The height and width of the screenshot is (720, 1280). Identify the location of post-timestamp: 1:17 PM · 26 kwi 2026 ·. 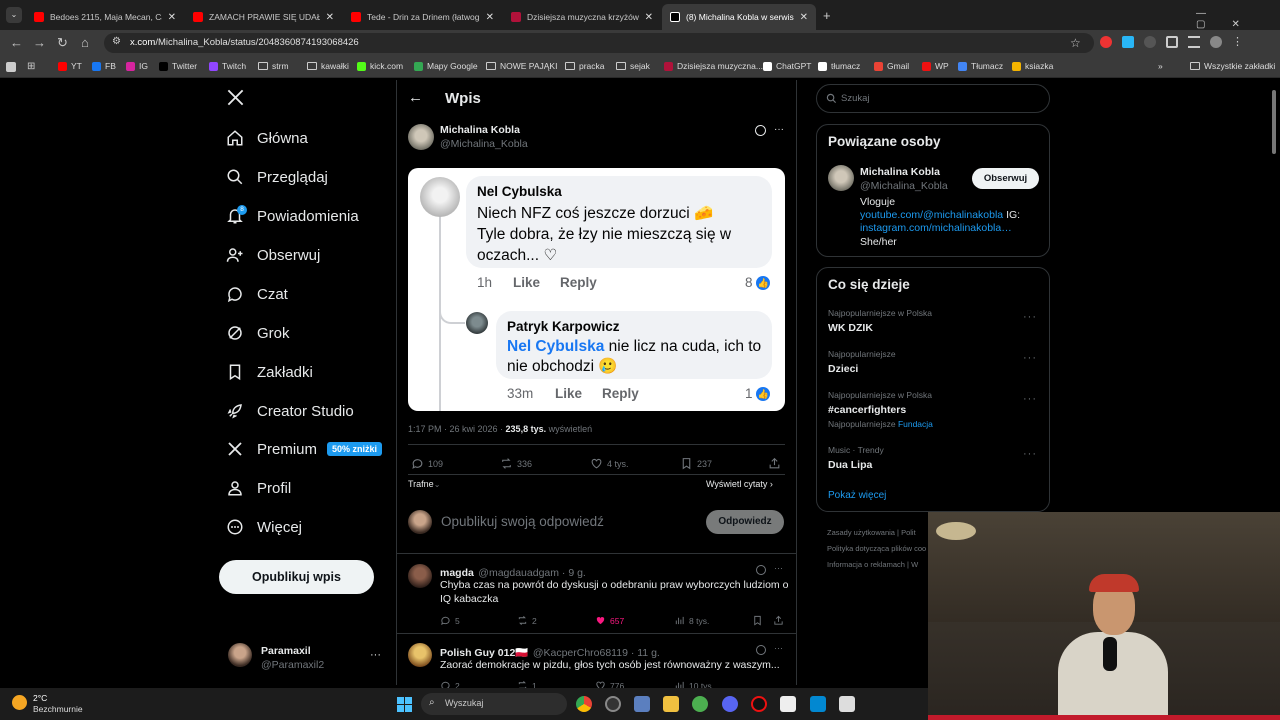
(457, 429).